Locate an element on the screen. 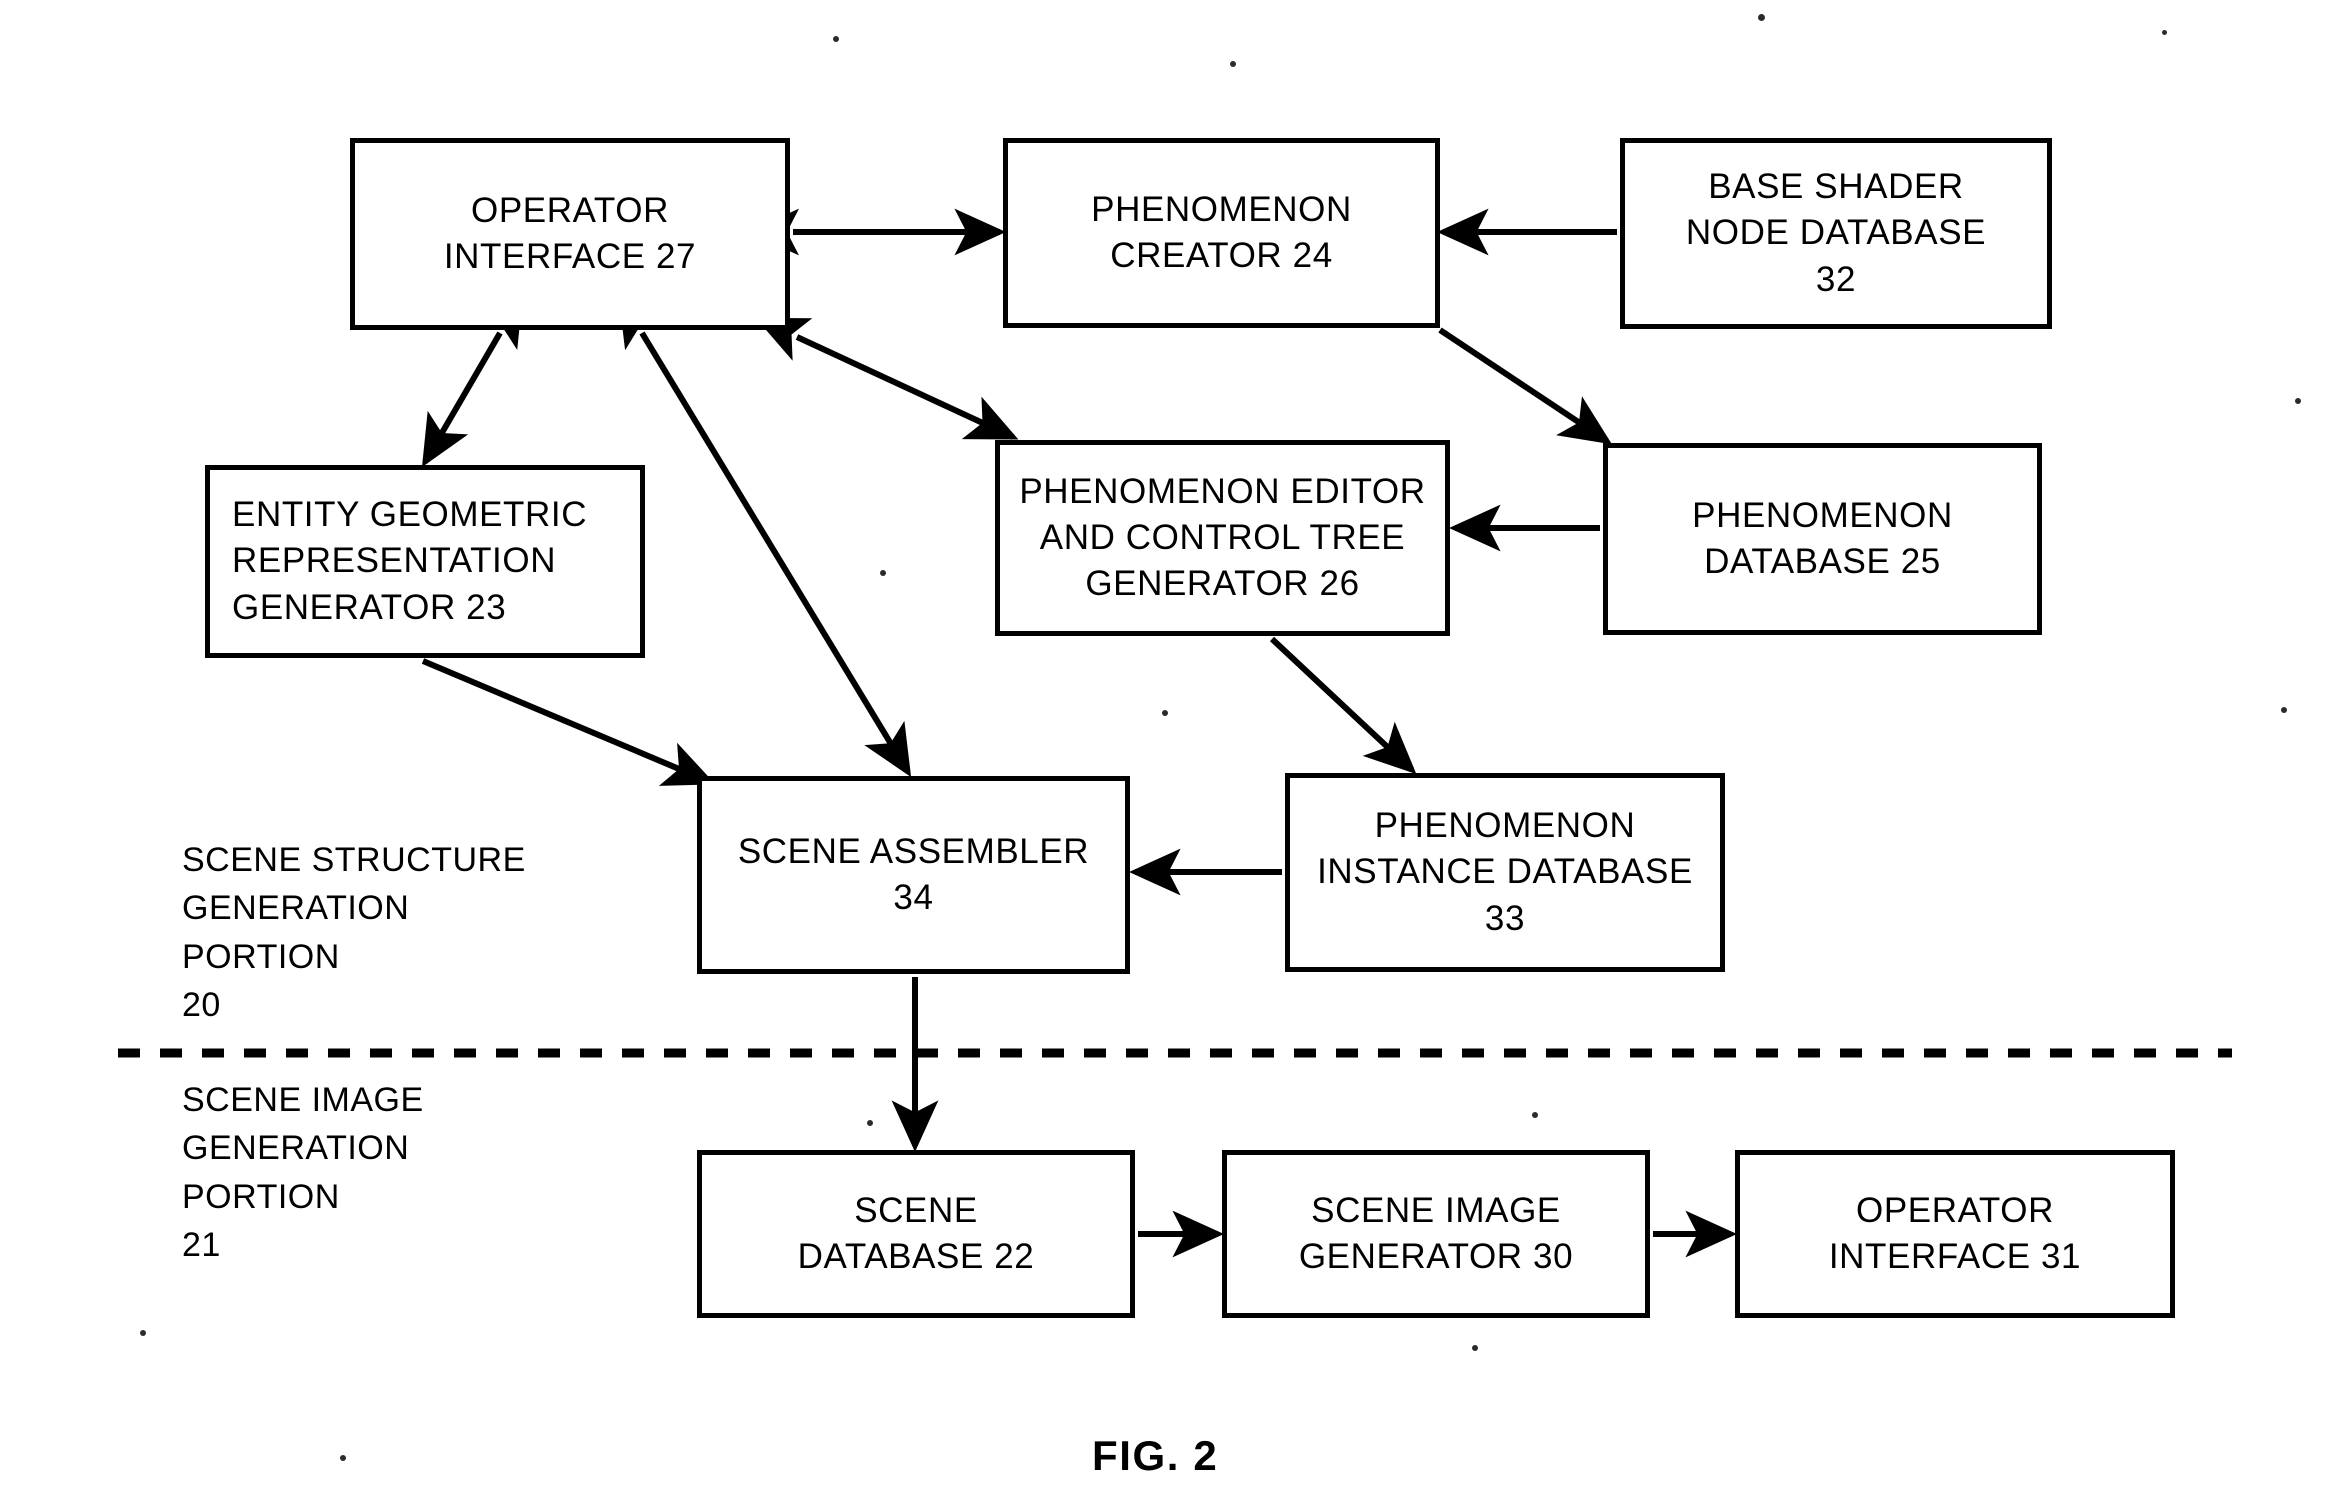 Image resolution: width=2325 pixels, height=1502 pixels. block-label: SCENE ASSEMBLER 34 is located at coordinates (913, 874).